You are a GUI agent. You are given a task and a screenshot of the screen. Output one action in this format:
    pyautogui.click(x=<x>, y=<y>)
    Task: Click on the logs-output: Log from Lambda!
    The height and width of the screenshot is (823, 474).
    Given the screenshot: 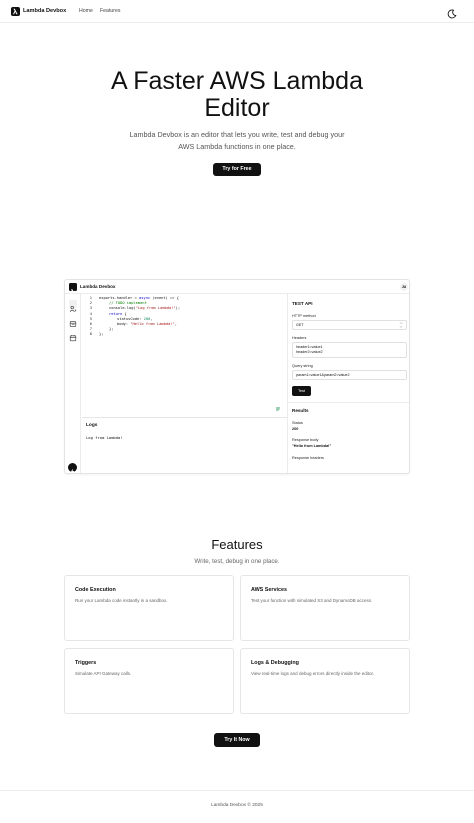 What is the action you would take?
    pyautogui.click(x=104, y=437)
    